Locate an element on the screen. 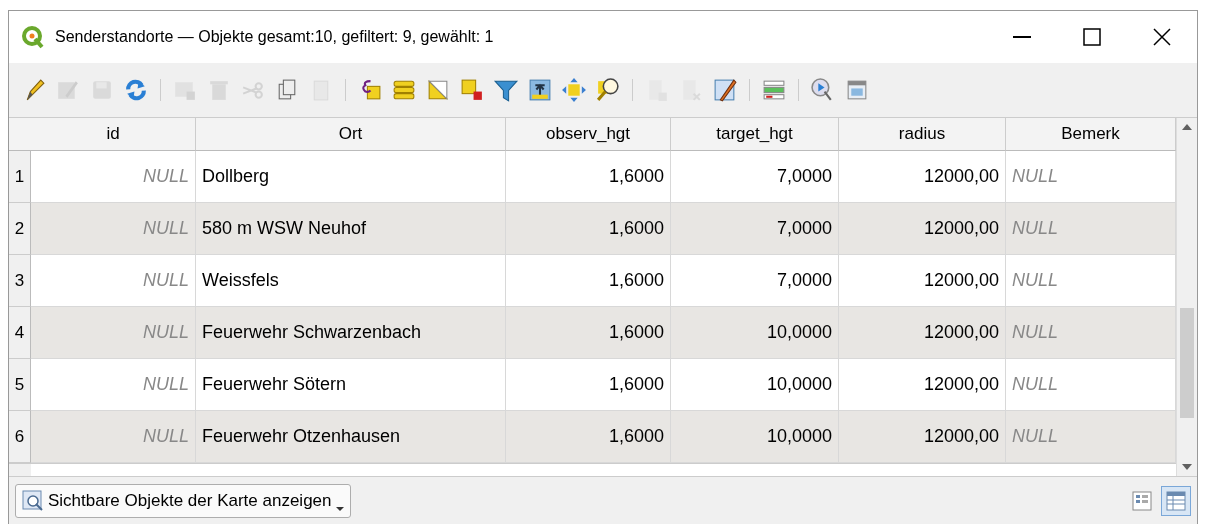 This screenshot has width=1212, height=524. table-search-icon is located at coordinates (33, 501).